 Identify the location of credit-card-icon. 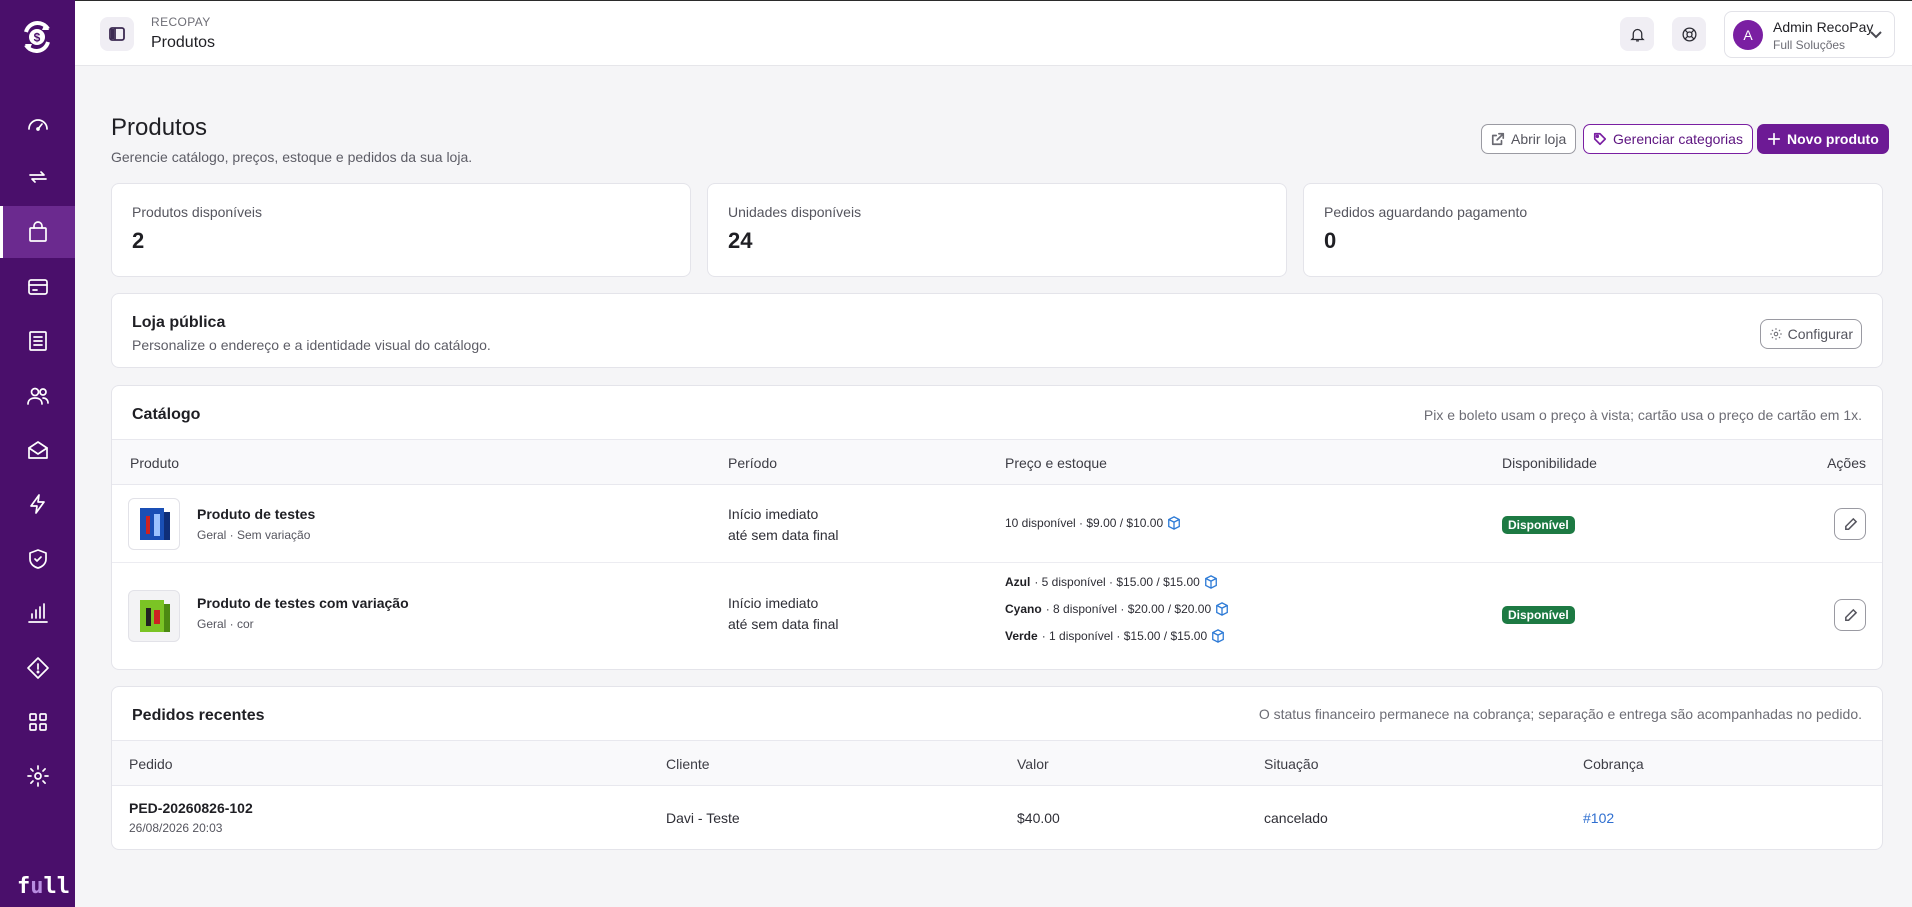
(37, 287).